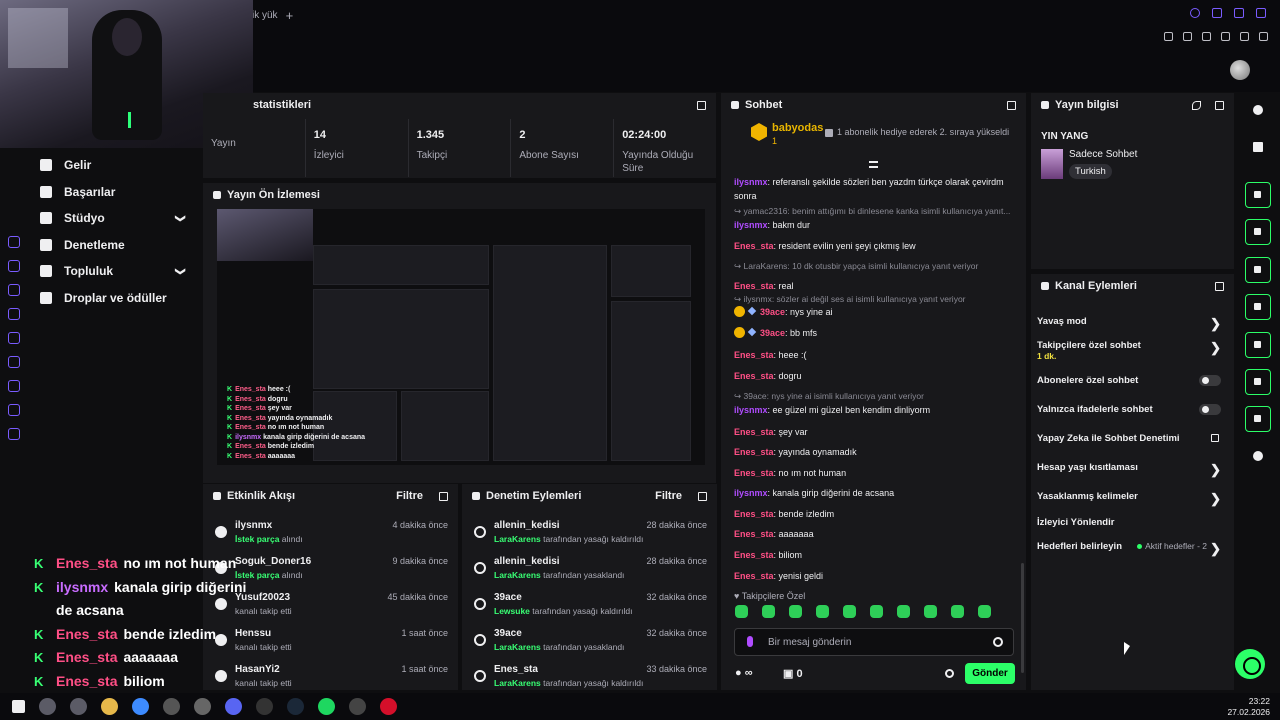 The image size is (1280, 720). Describe the element at coordinates (388, 706) in the screenshot. I see `opera-icon` at that location.